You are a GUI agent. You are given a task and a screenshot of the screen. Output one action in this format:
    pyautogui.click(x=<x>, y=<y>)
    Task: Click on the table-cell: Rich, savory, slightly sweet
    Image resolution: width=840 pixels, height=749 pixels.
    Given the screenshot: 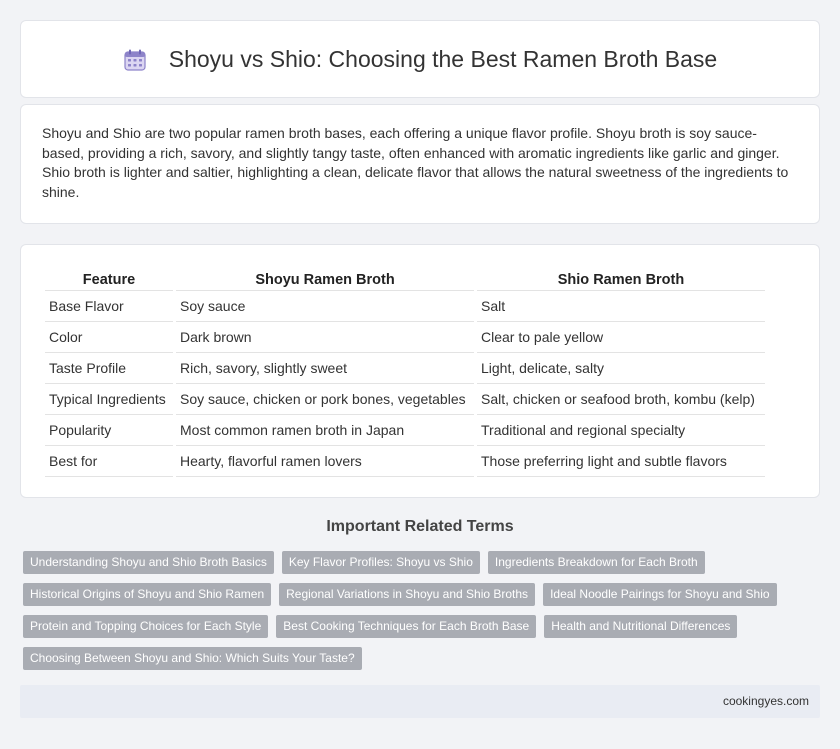 What is the action you would take?
    pyautogui.click(x=325, y=368)
    